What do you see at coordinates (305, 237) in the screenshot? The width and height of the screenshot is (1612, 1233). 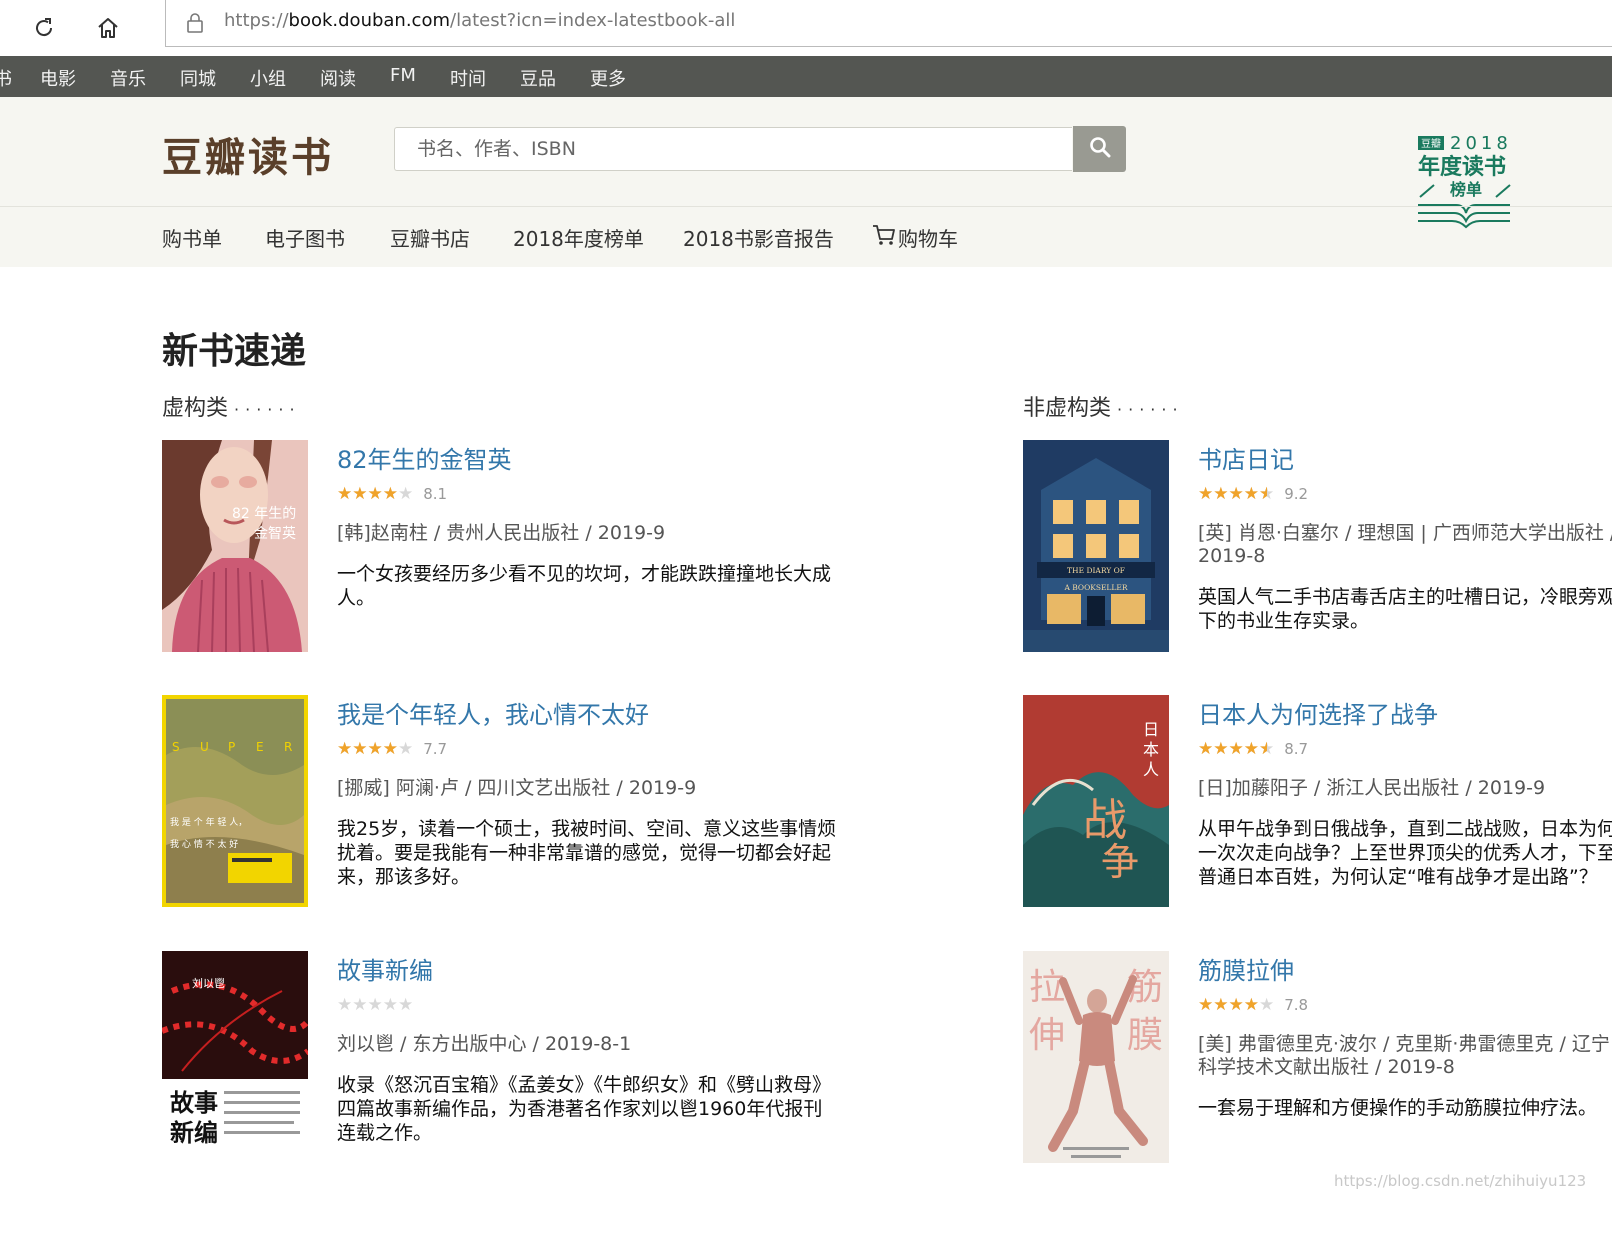 I see `sub-nav-ebook: 电子图书` at bounding box center [305, 237].